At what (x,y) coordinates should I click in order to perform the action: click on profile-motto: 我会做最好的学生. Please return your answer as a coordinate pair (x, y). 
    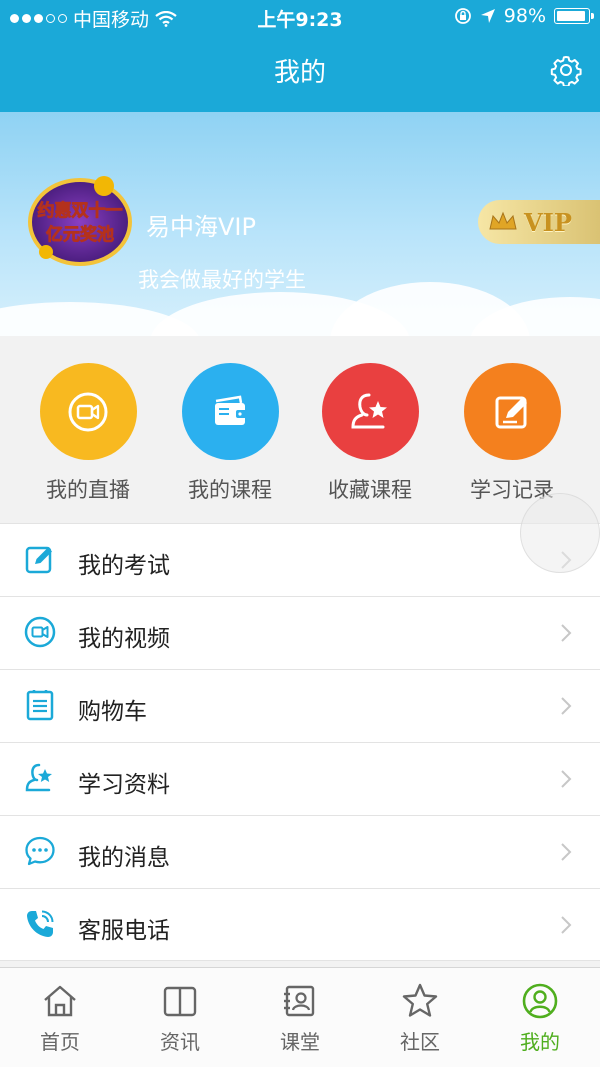
    Looking at the image, I should click on (222, 280).